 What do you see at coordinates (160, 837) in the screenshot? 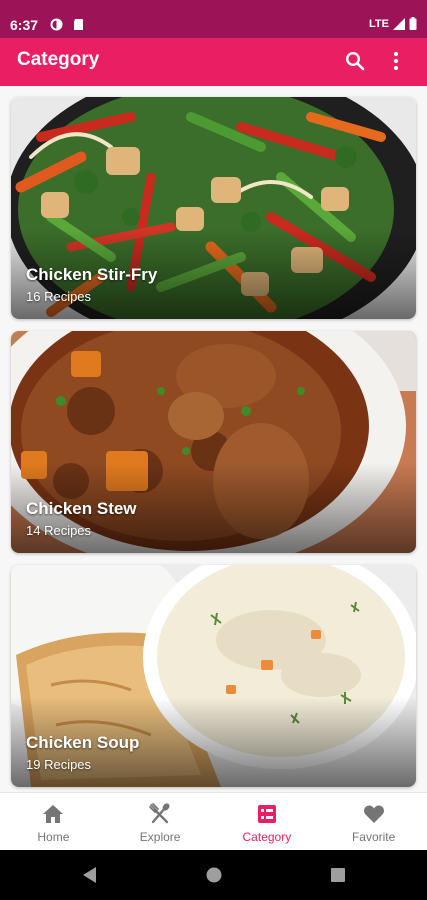
I see `nav-label: Explore` at bounding box center [160, 837].